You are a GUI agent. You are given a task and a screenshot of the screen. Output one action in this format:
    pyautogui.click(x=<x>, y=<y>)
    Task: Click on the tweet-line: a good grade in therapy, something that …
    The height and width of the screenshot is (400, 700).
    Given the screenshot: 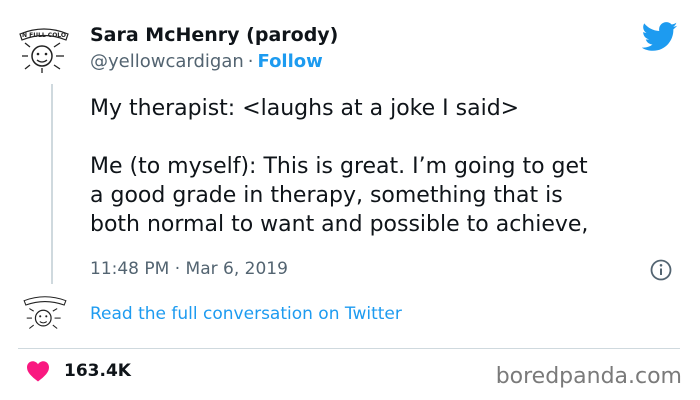 What is the action you would take?
    pyautogui.click(x=326, y=195)
    